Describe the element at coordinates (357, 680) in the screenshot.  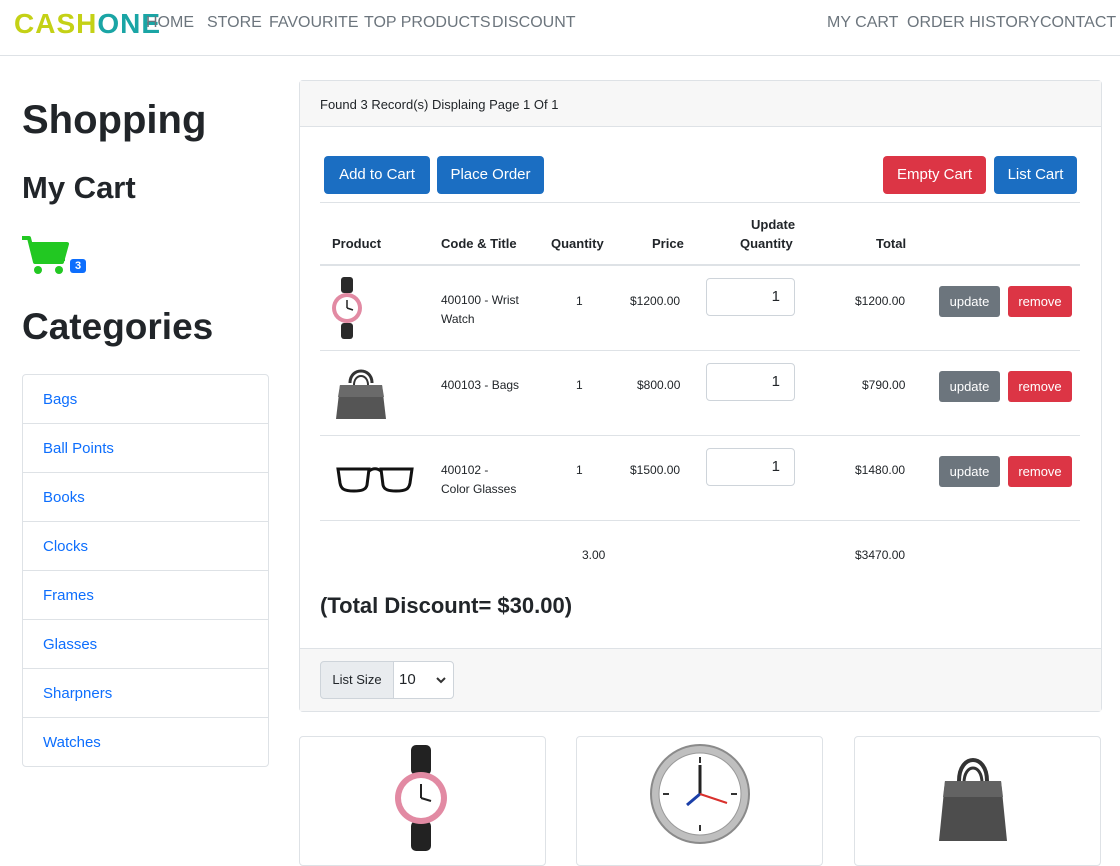
I see `list-size-label: List Size` at that location.